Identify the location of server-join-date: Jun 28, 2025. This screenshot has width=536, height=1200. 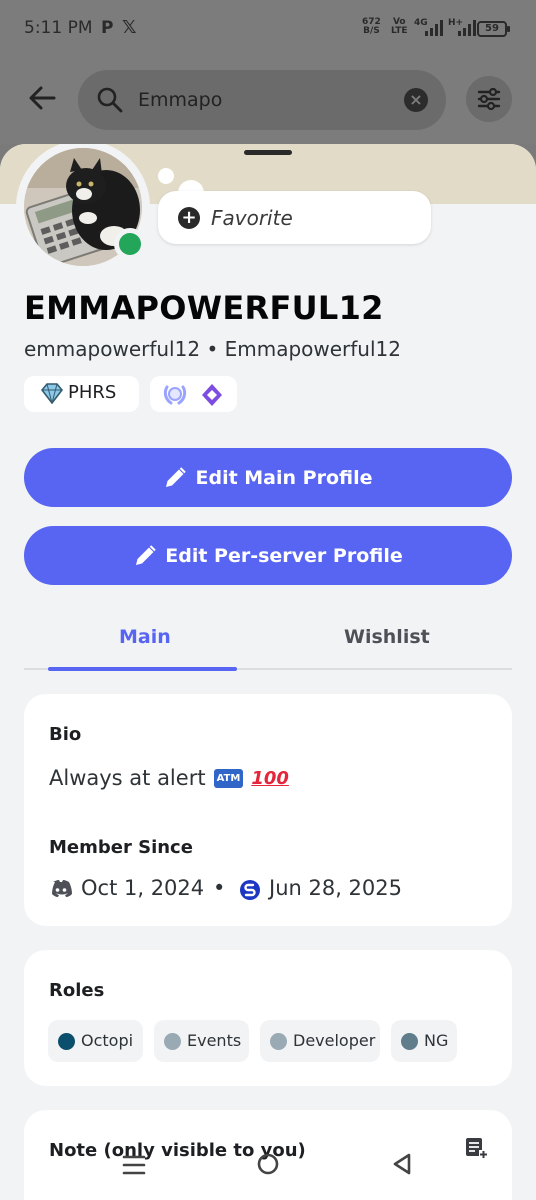
(336, 888).